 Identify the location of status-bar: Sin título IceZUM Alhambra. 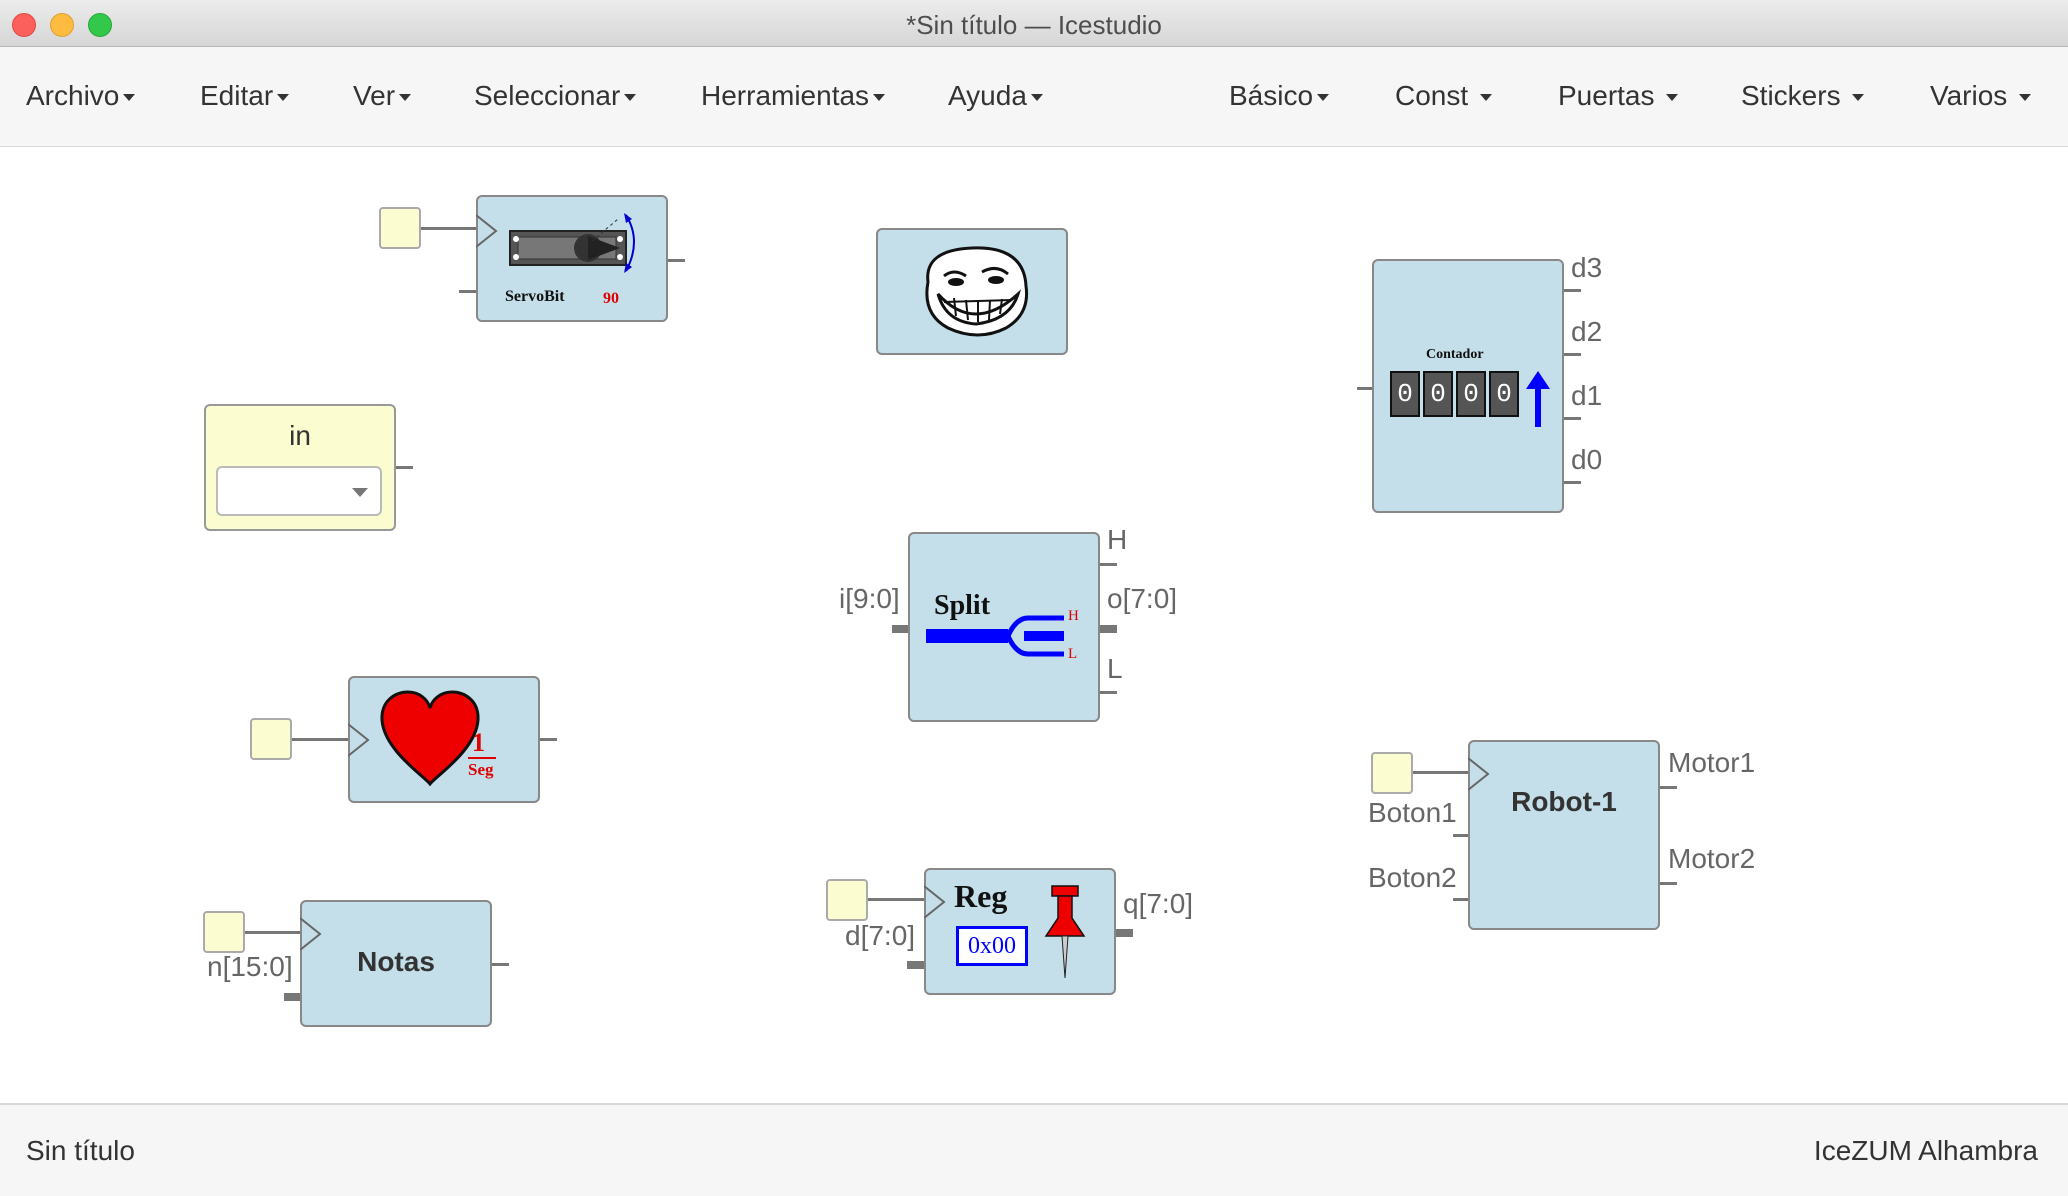
(1034, 1149).